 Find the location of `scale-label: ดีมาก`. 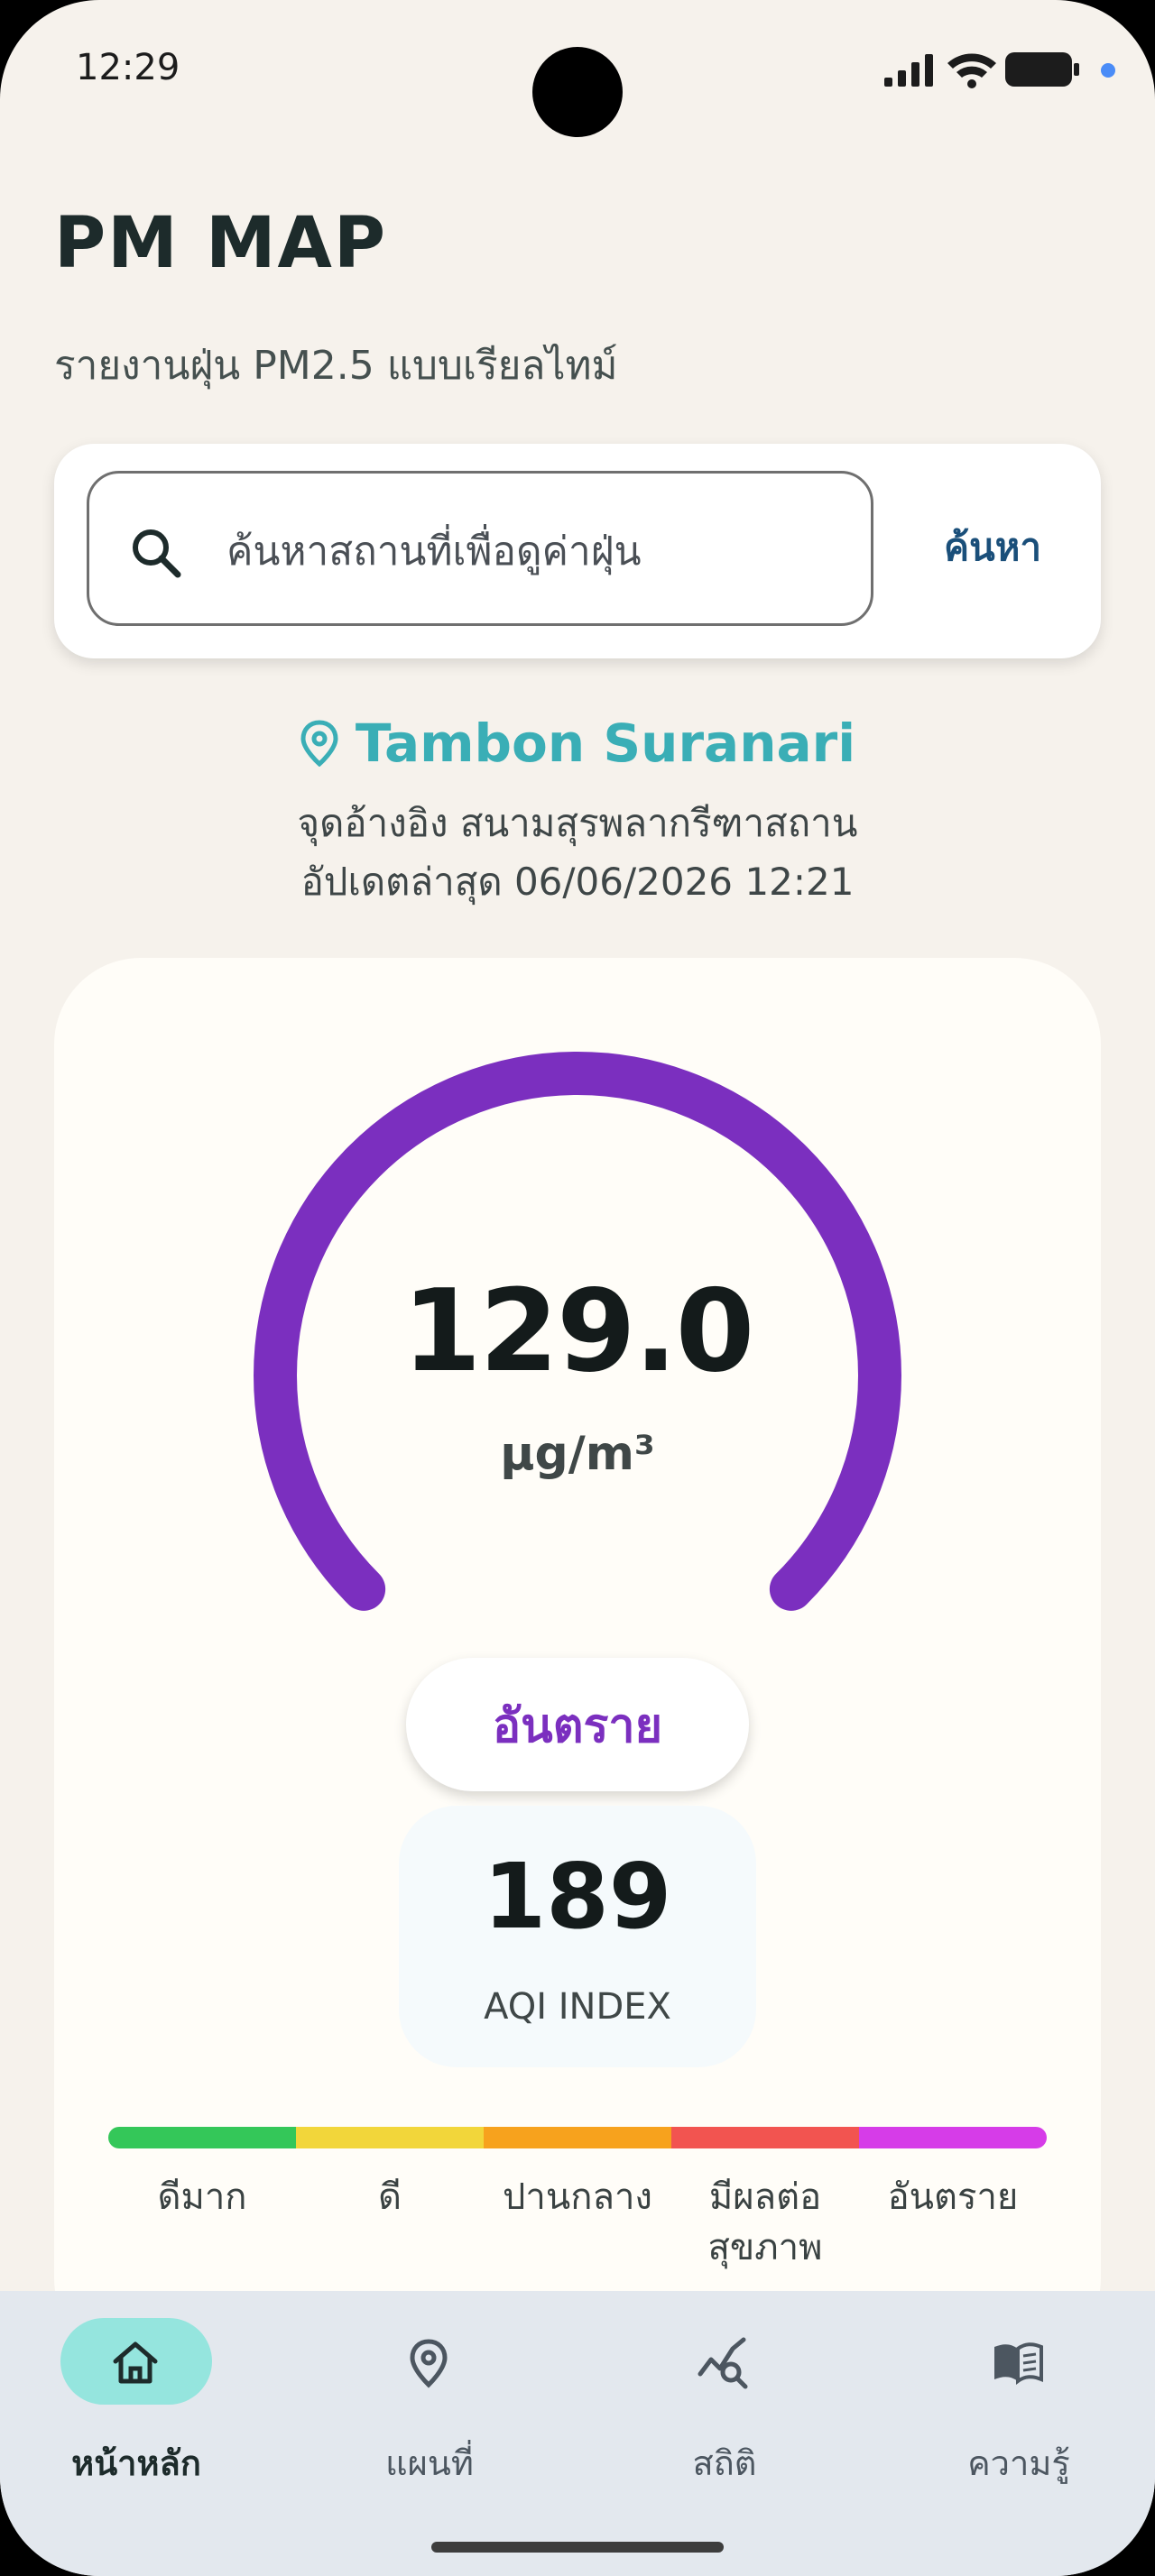

scale-label: ดีมาก is located at coordinates (202, 2197).